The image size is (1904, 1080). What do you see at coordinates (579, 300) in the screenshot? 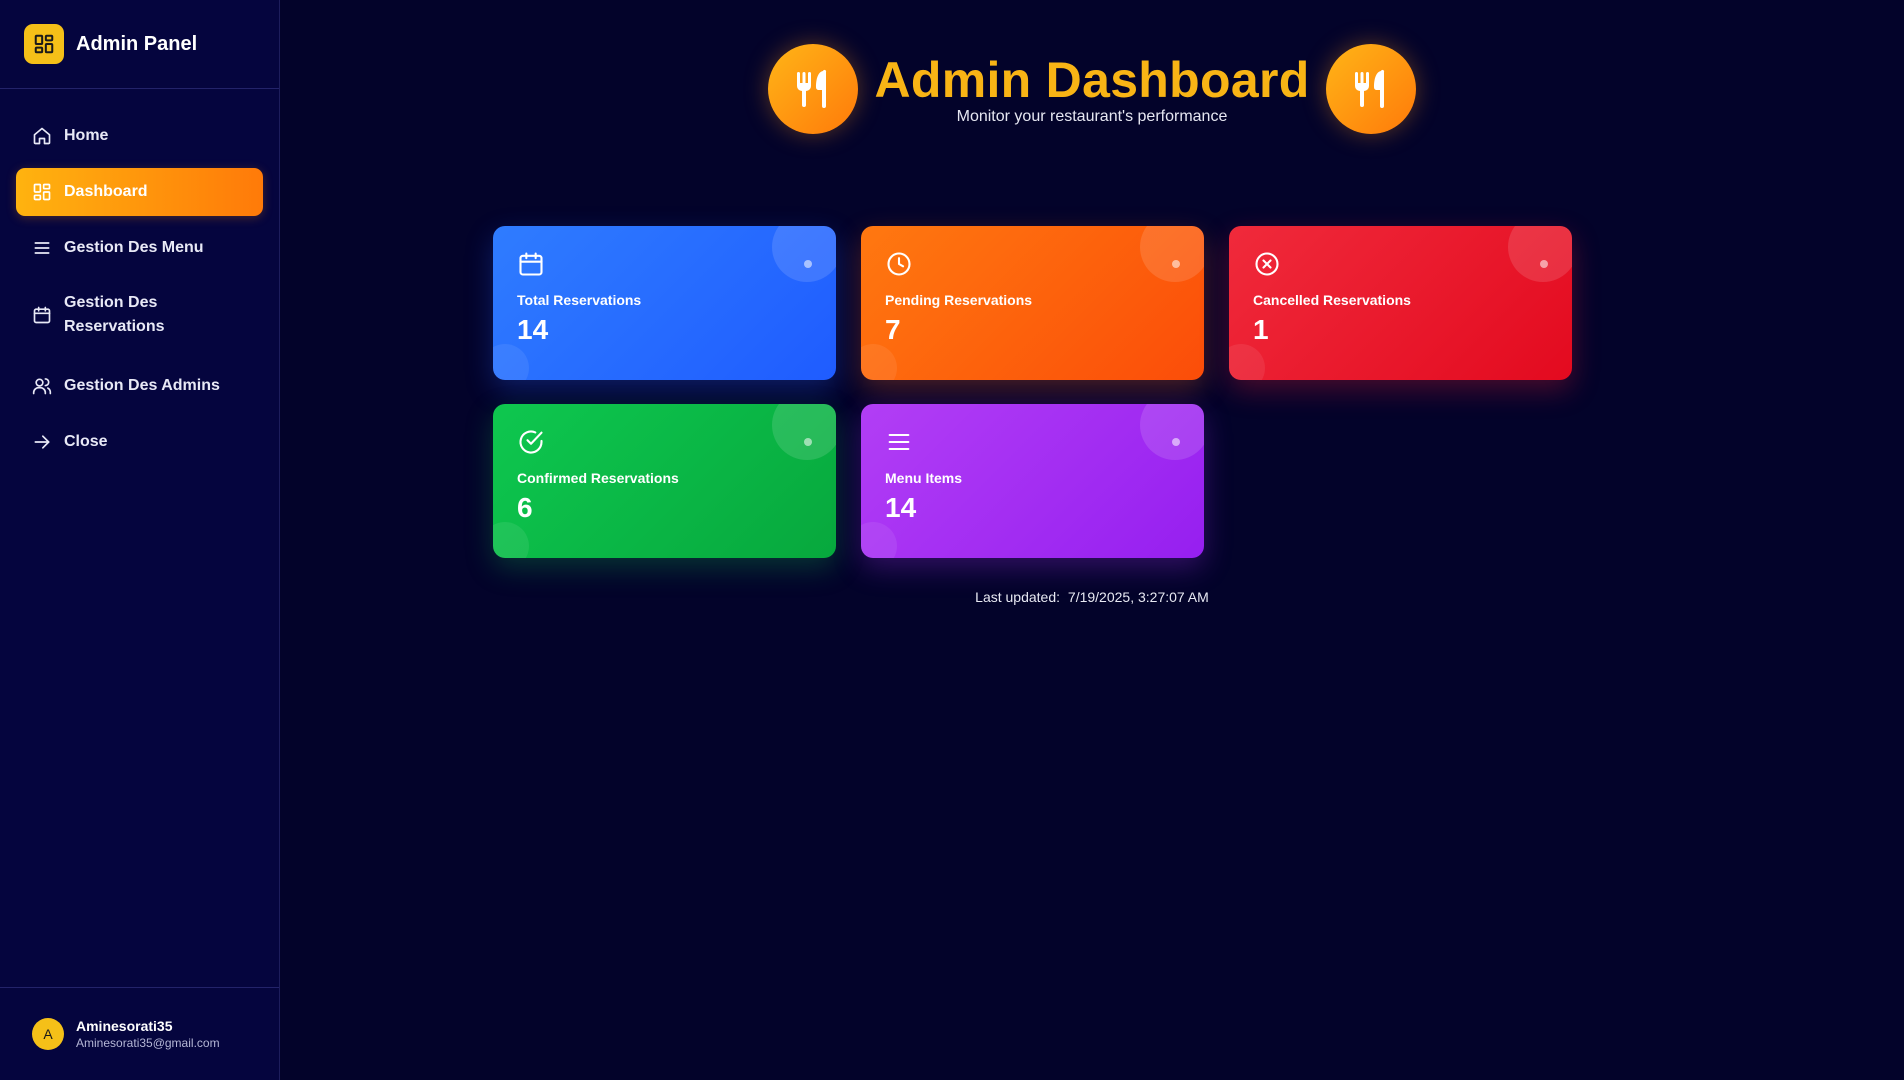
I see `card-label: Total Reservations` at bounding box center [579, 300].